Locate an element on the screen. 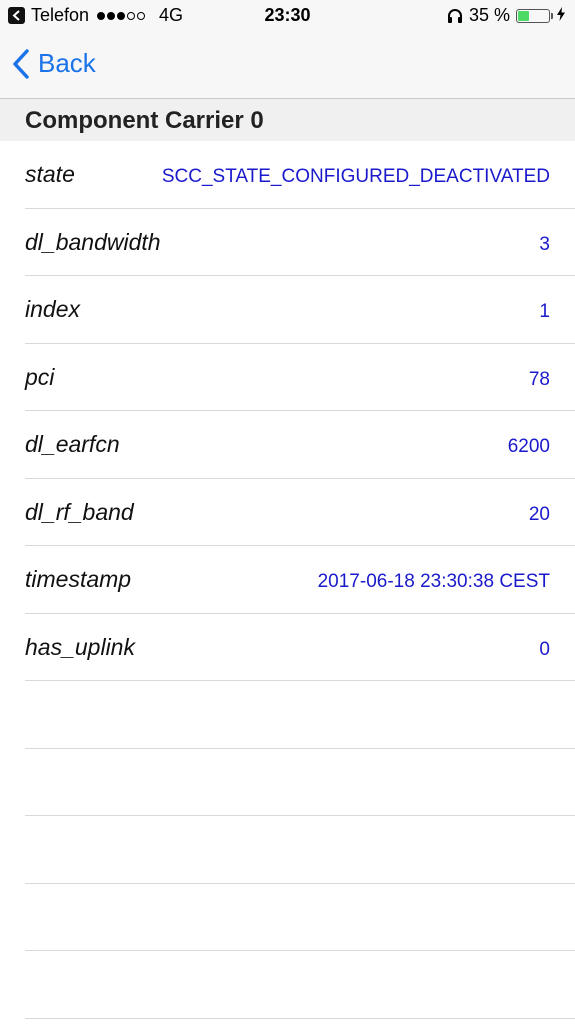  row-value: 1 is located at coordinates (544, 311).